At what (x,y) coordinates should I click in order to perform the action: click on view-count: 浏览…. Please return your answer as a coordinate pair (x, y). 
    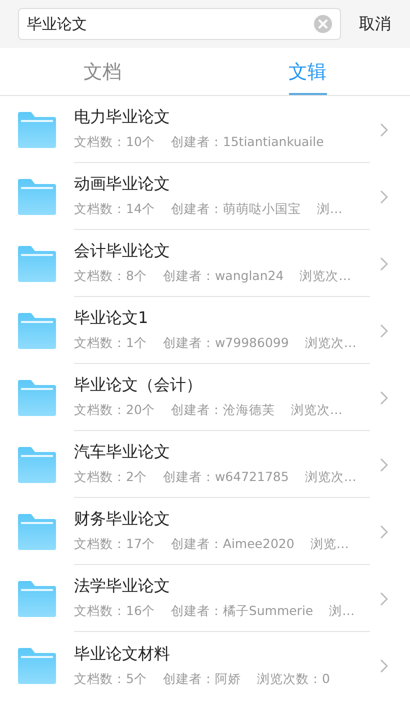
    Looking at the image, I should click on (329, 544).